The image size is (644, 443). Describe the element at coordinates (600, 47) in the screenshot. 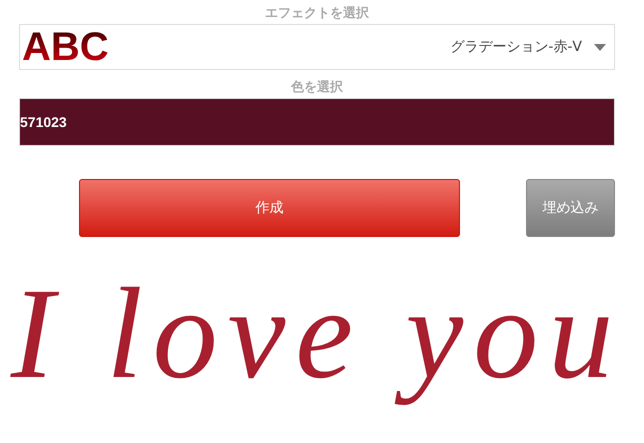

I see `caret-icon` at that location.